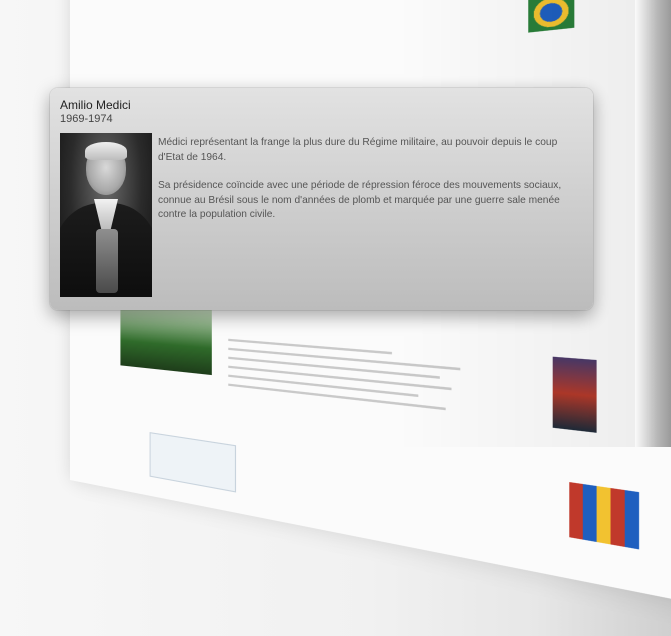 This screenshot has width=671, height=636. What do you see at coordinates (107, 261) in the screenshot?
I see `portrait-sash` at bounding box center [107, 261].